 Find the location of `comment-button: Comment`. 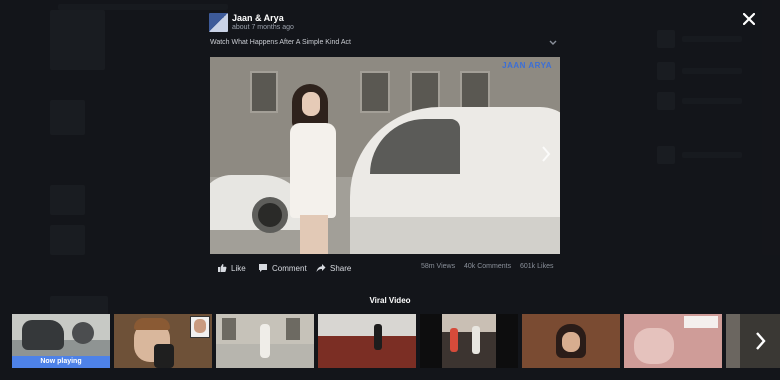

comment-button: Comment is located at coordinates (282, 268).